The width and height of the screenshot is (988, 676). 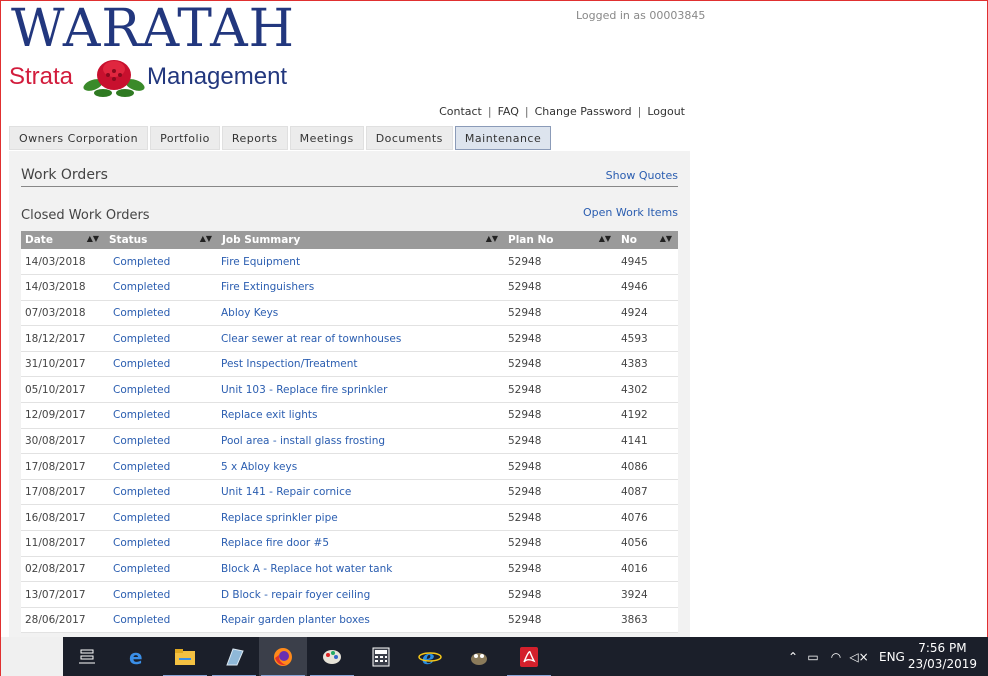 What do you see at coordinates (361, 594) in the screenshot?
I see `cell-job-summary-link: D Block - repair foyer ceiling` at bounding box center [361, 594].